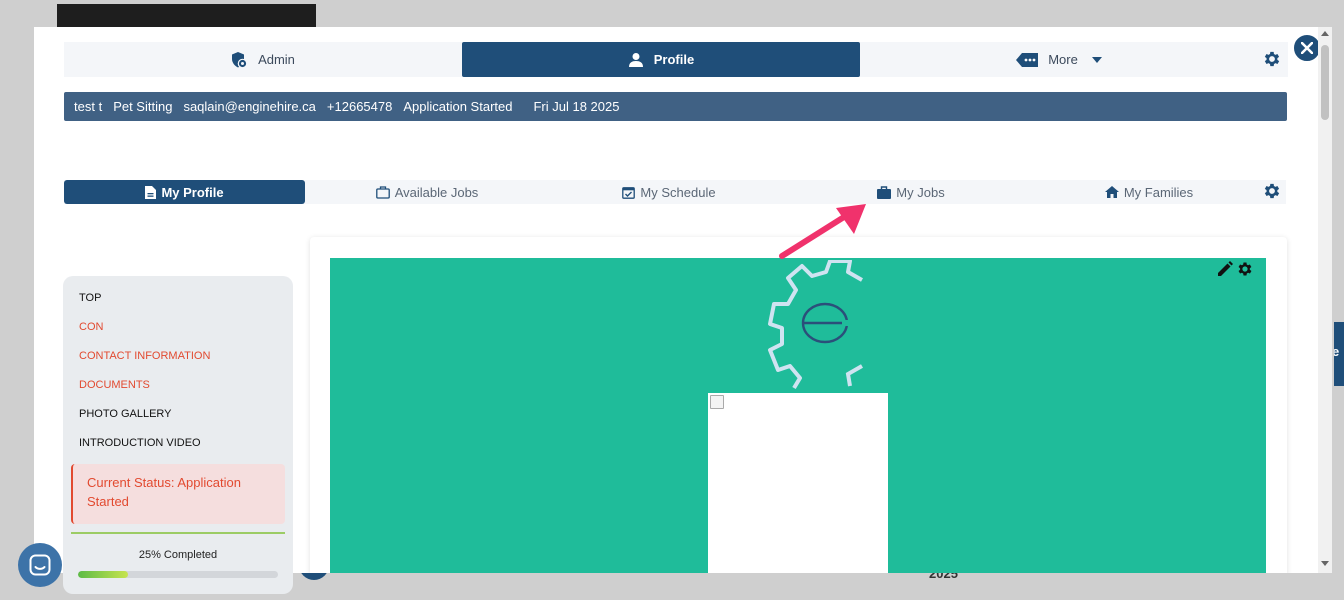  What do you see at coordinates (1245, 269) in the screenshot?
I see `banner-gear-icon` at bounding box center [1245, 269].